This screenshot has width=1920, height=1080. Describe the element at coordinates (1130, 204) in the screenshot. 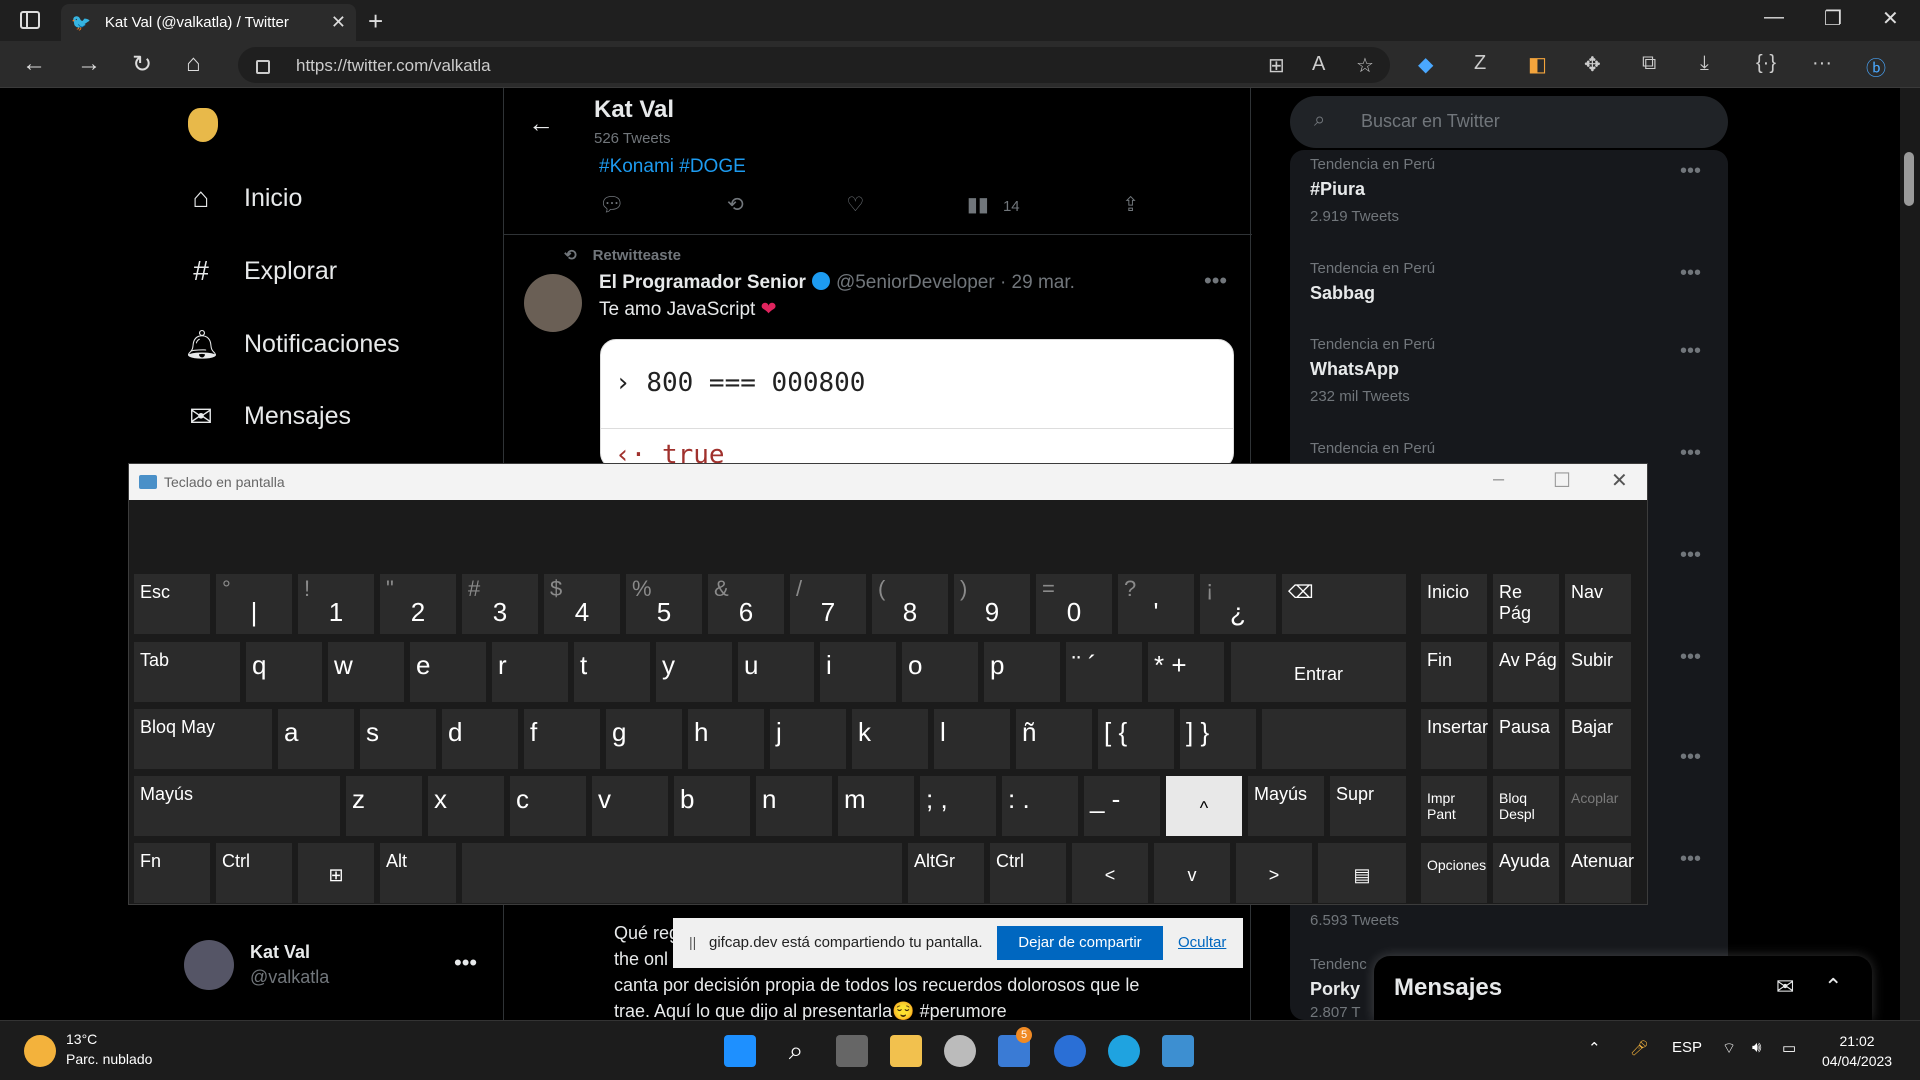

I see `share-icon: ⇪` at that location.